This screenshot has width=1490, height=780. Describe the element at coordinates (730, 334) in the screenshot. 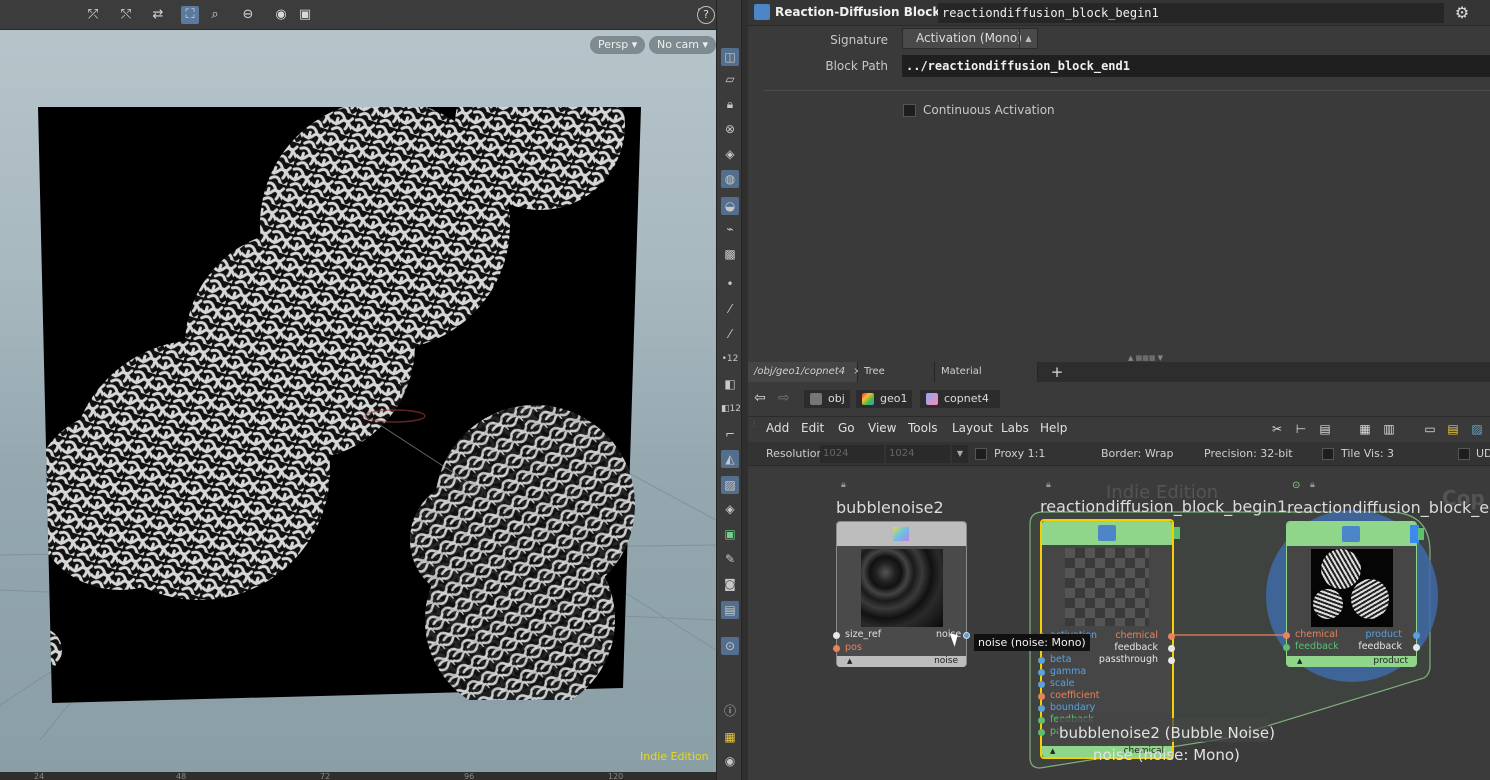

I see `vector-display-icon: ⁄` at that location.